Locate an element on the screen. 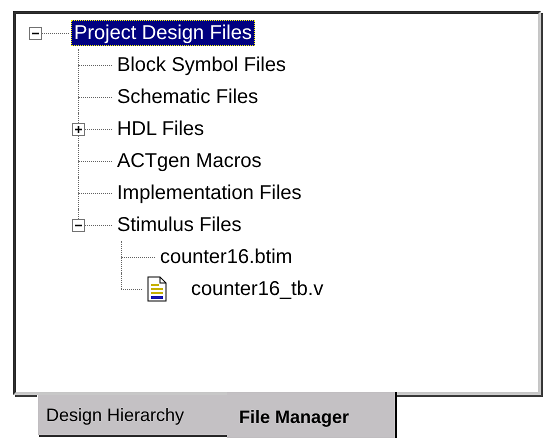 This screenshot has height=441, width=548. expand-icon is located at coordinates (78, 129).